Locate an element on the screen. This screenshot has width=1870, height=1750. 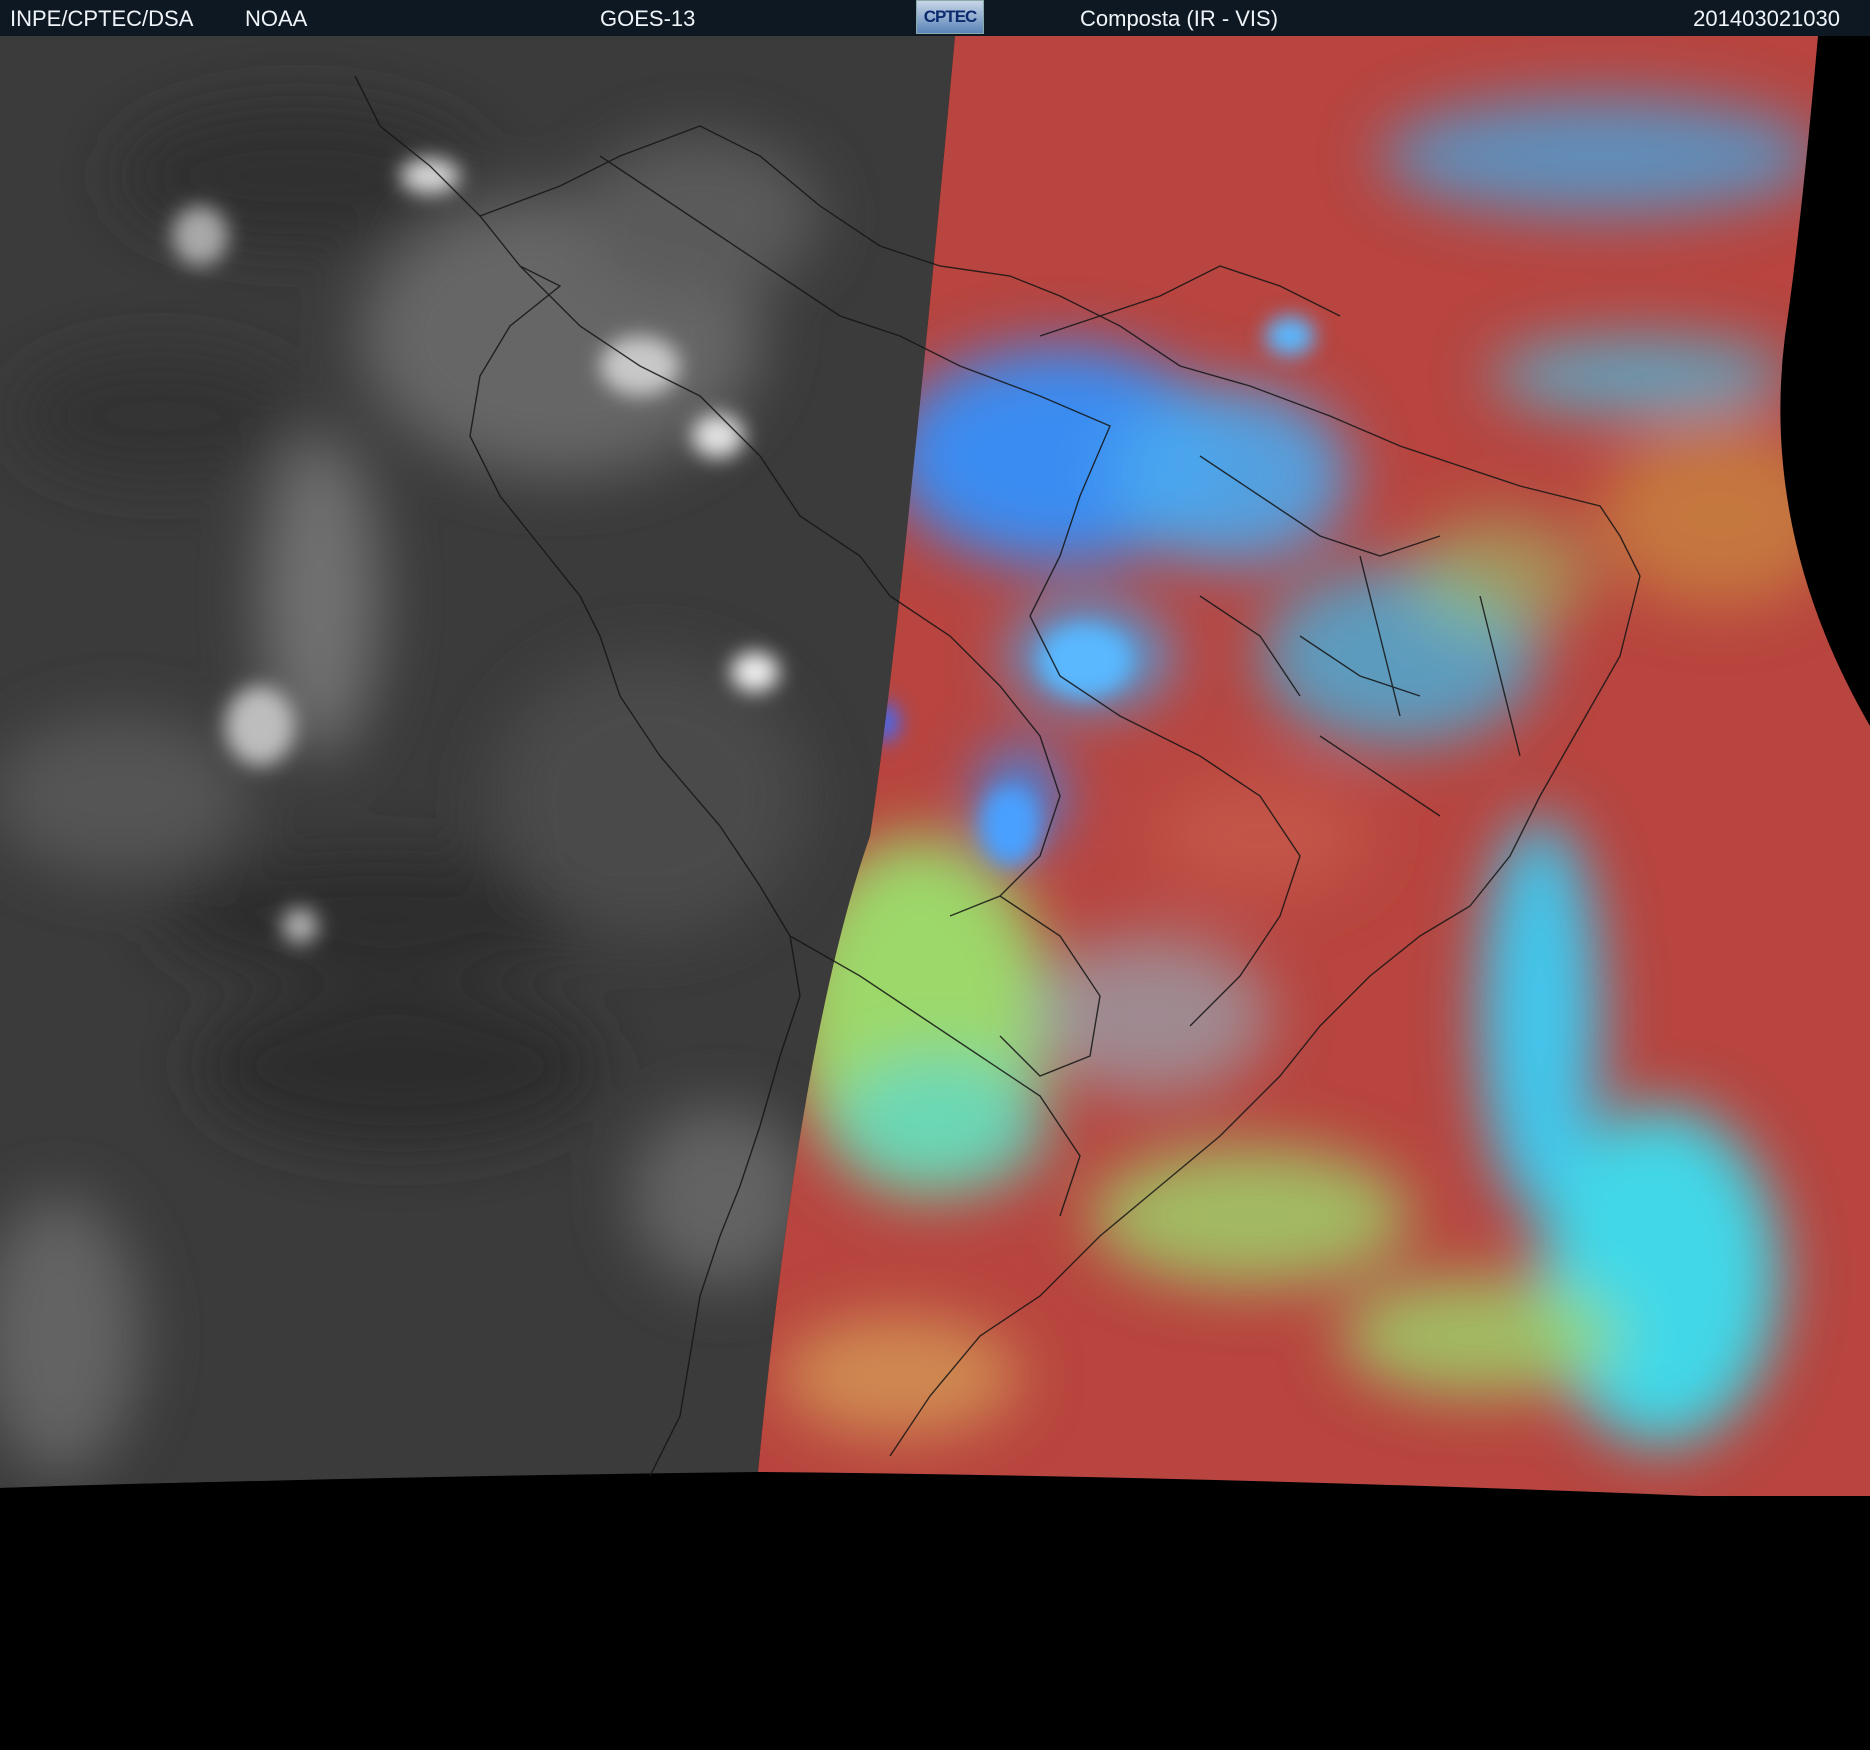
logo-text: CPTEC is located at coordinates (950, 16).